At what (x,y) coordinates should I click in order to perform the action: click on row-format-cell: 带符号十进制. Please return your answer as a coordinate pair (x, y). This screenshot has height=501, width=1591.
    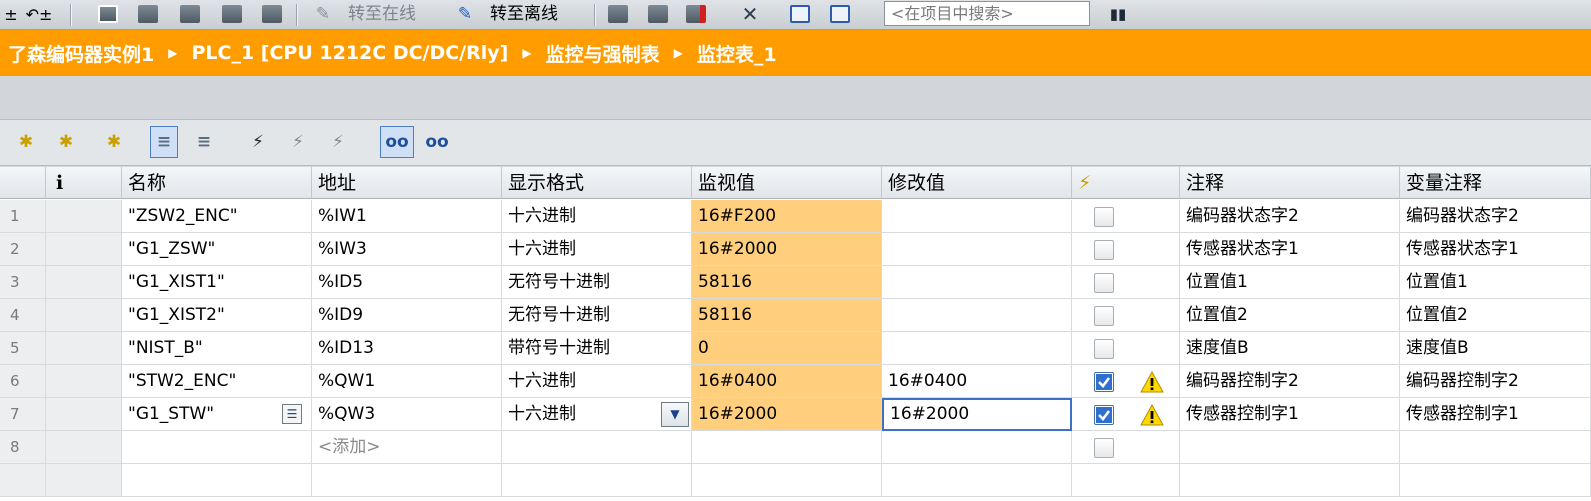
    Looking at the image, I should click on (597, 348).